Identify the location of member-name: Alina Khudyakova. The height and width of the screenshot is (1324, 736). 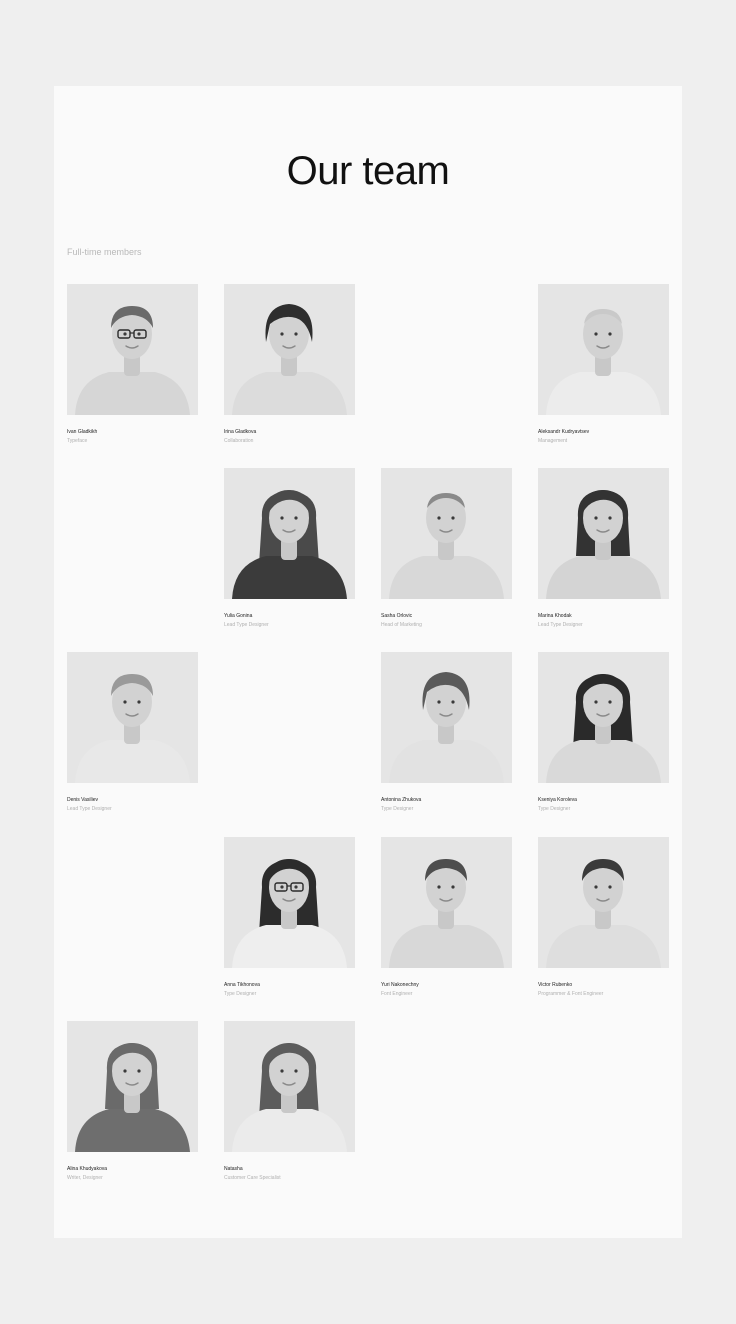
(87, 1169).